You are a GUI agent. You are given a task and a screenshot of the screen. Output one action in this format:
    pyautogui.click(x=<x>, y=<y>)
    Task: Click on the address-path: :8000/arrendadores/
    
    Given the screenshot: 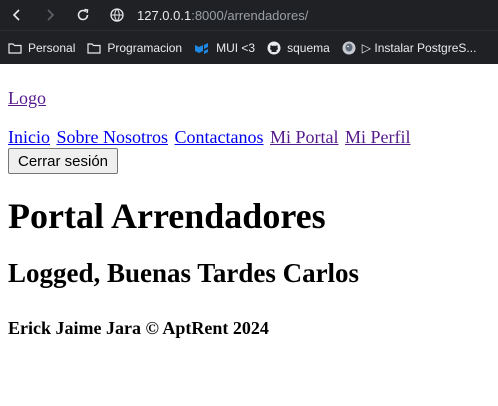 What is the action you would take?
    pyautogui.click(x=250, y=15)
    